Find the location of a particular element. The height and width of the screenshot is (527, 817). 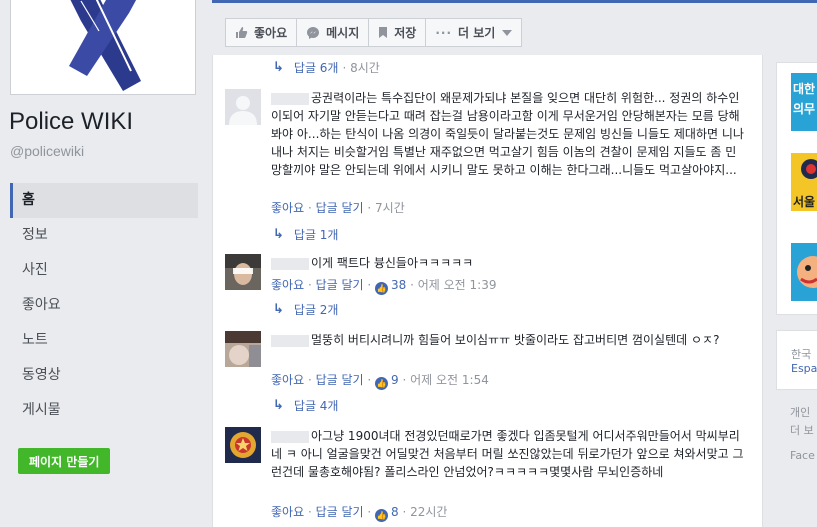

comment-time: 어제 오전 1:39 is located at coordinates (457, 285).